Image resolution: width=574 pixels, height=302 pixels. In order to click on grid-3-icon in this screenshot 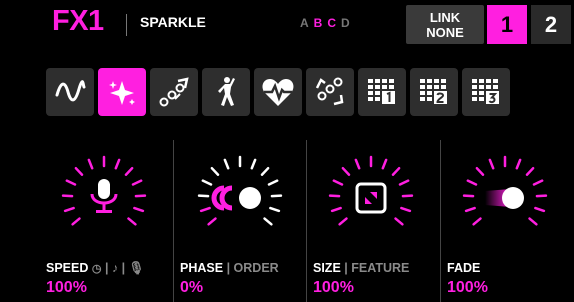, I will do `click(485, 91)`.